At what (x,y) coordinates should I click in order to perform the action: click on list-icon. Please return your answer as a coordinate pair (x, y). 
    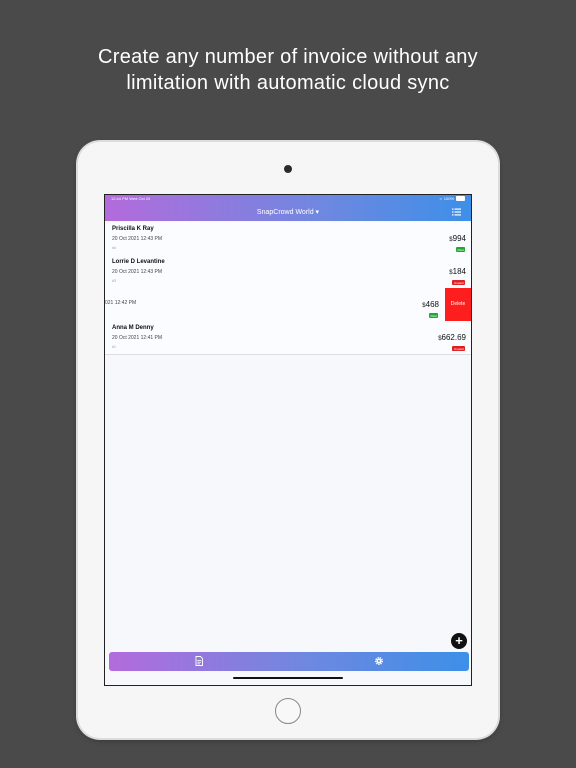
    Looking at the image, I should click on (456, 212).